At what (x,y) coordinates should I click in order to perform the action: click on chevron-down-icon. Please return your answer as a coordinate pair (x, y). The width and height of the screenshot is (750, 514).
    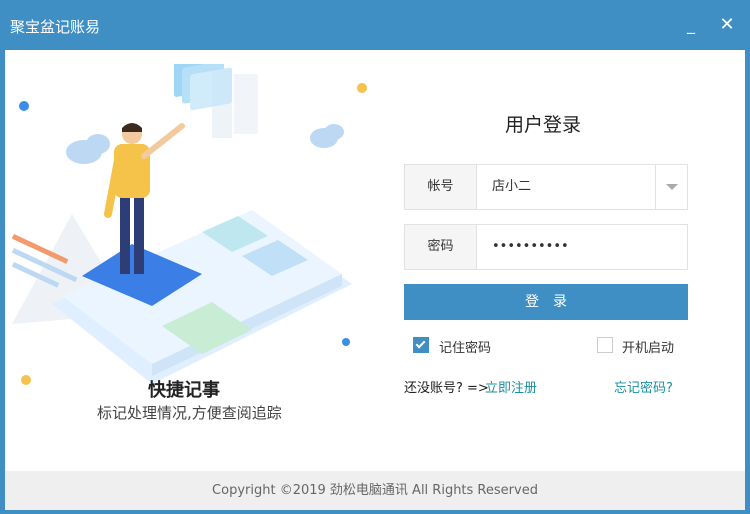
    Looking at the image, I should click on (672, 187).